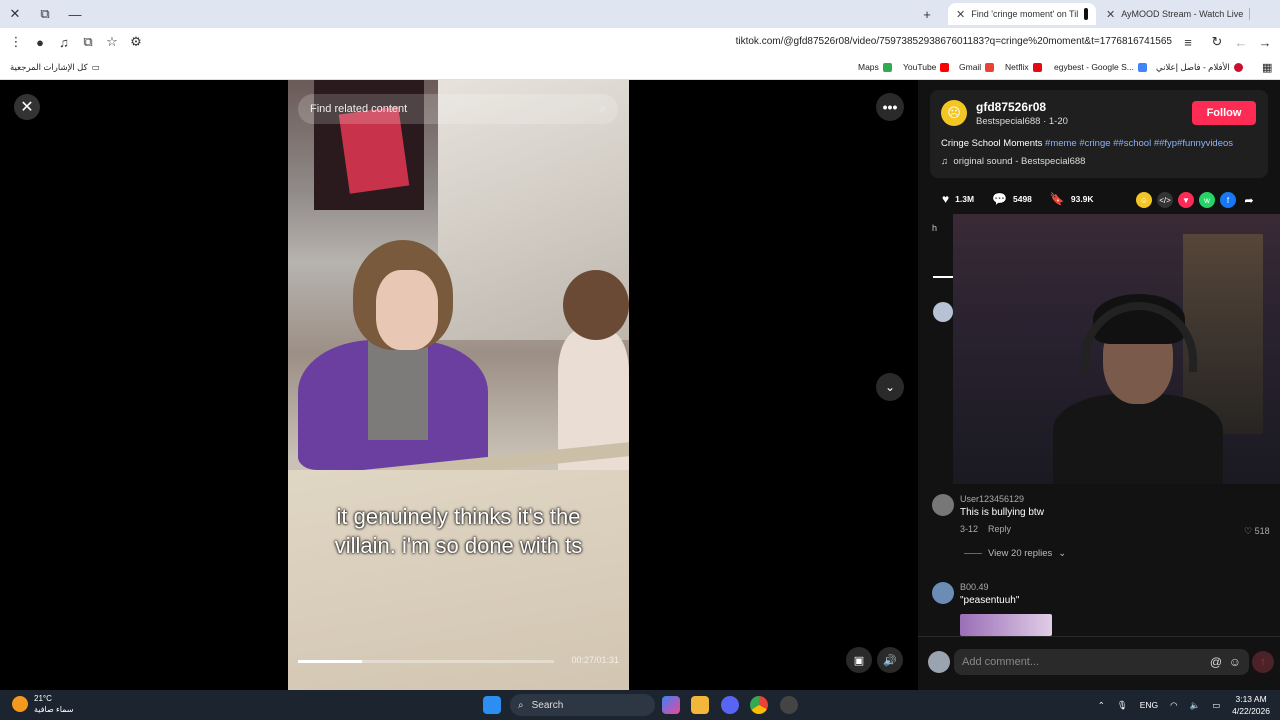  I want to click on taskbar-search: ⌕ Search, so click(582, 705).